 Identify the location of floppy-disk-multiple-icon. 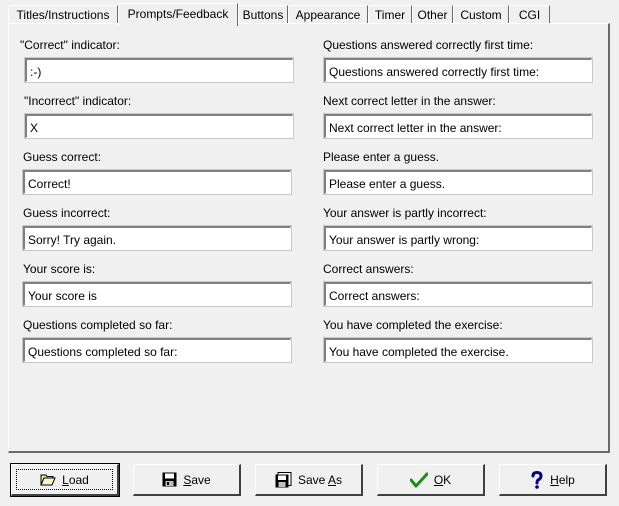
(283, 479).